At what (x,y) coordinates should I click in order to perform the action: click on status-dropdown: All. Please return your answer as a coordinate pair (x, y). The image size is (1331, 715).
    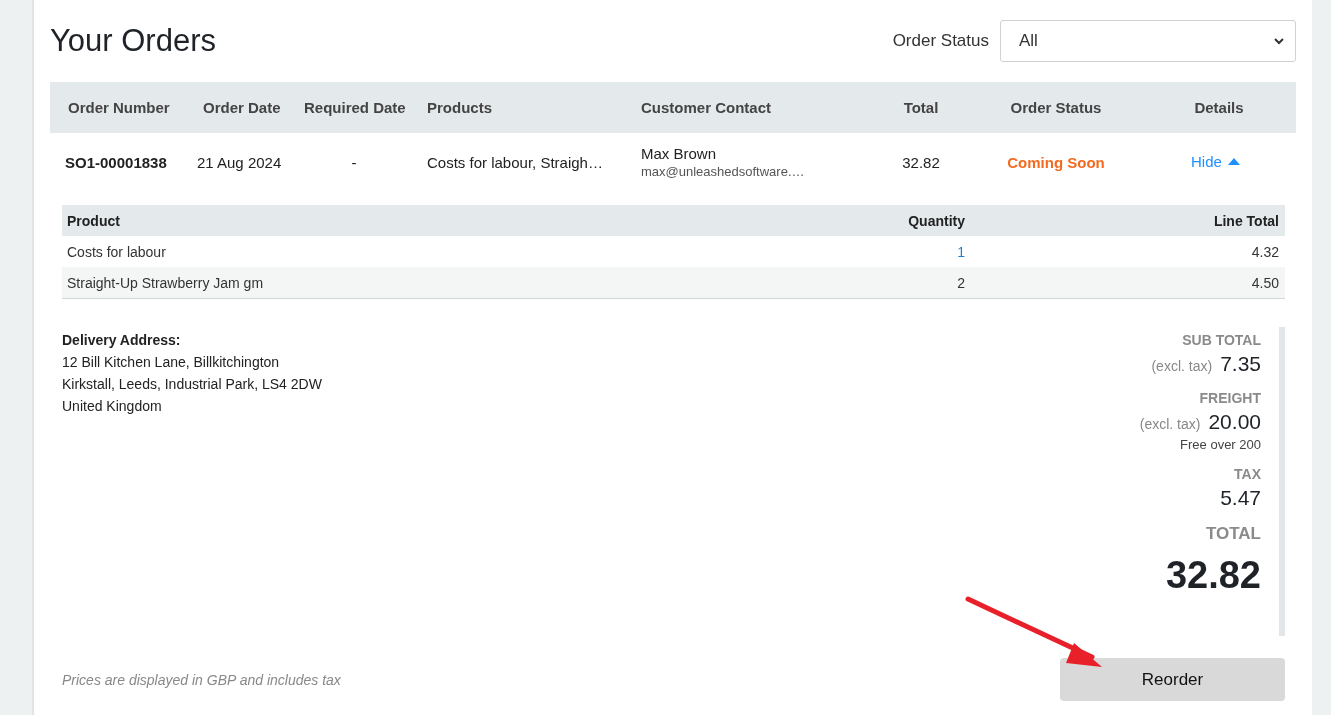
    Looking at the image, I should click on (1148, 41).